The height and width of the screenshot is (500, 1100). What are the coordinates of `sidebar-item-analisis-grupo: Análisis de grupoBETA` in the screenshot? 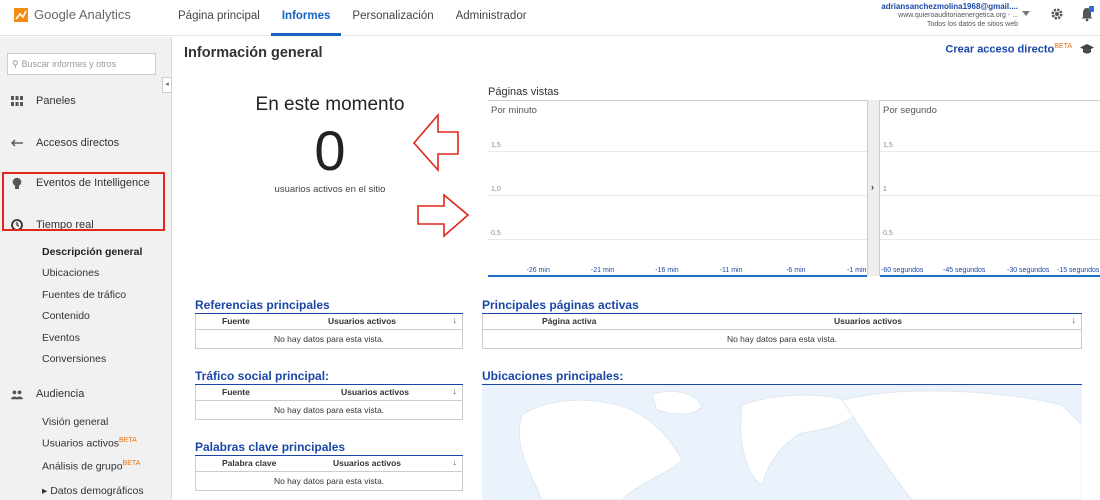 It's located at (91, 466).